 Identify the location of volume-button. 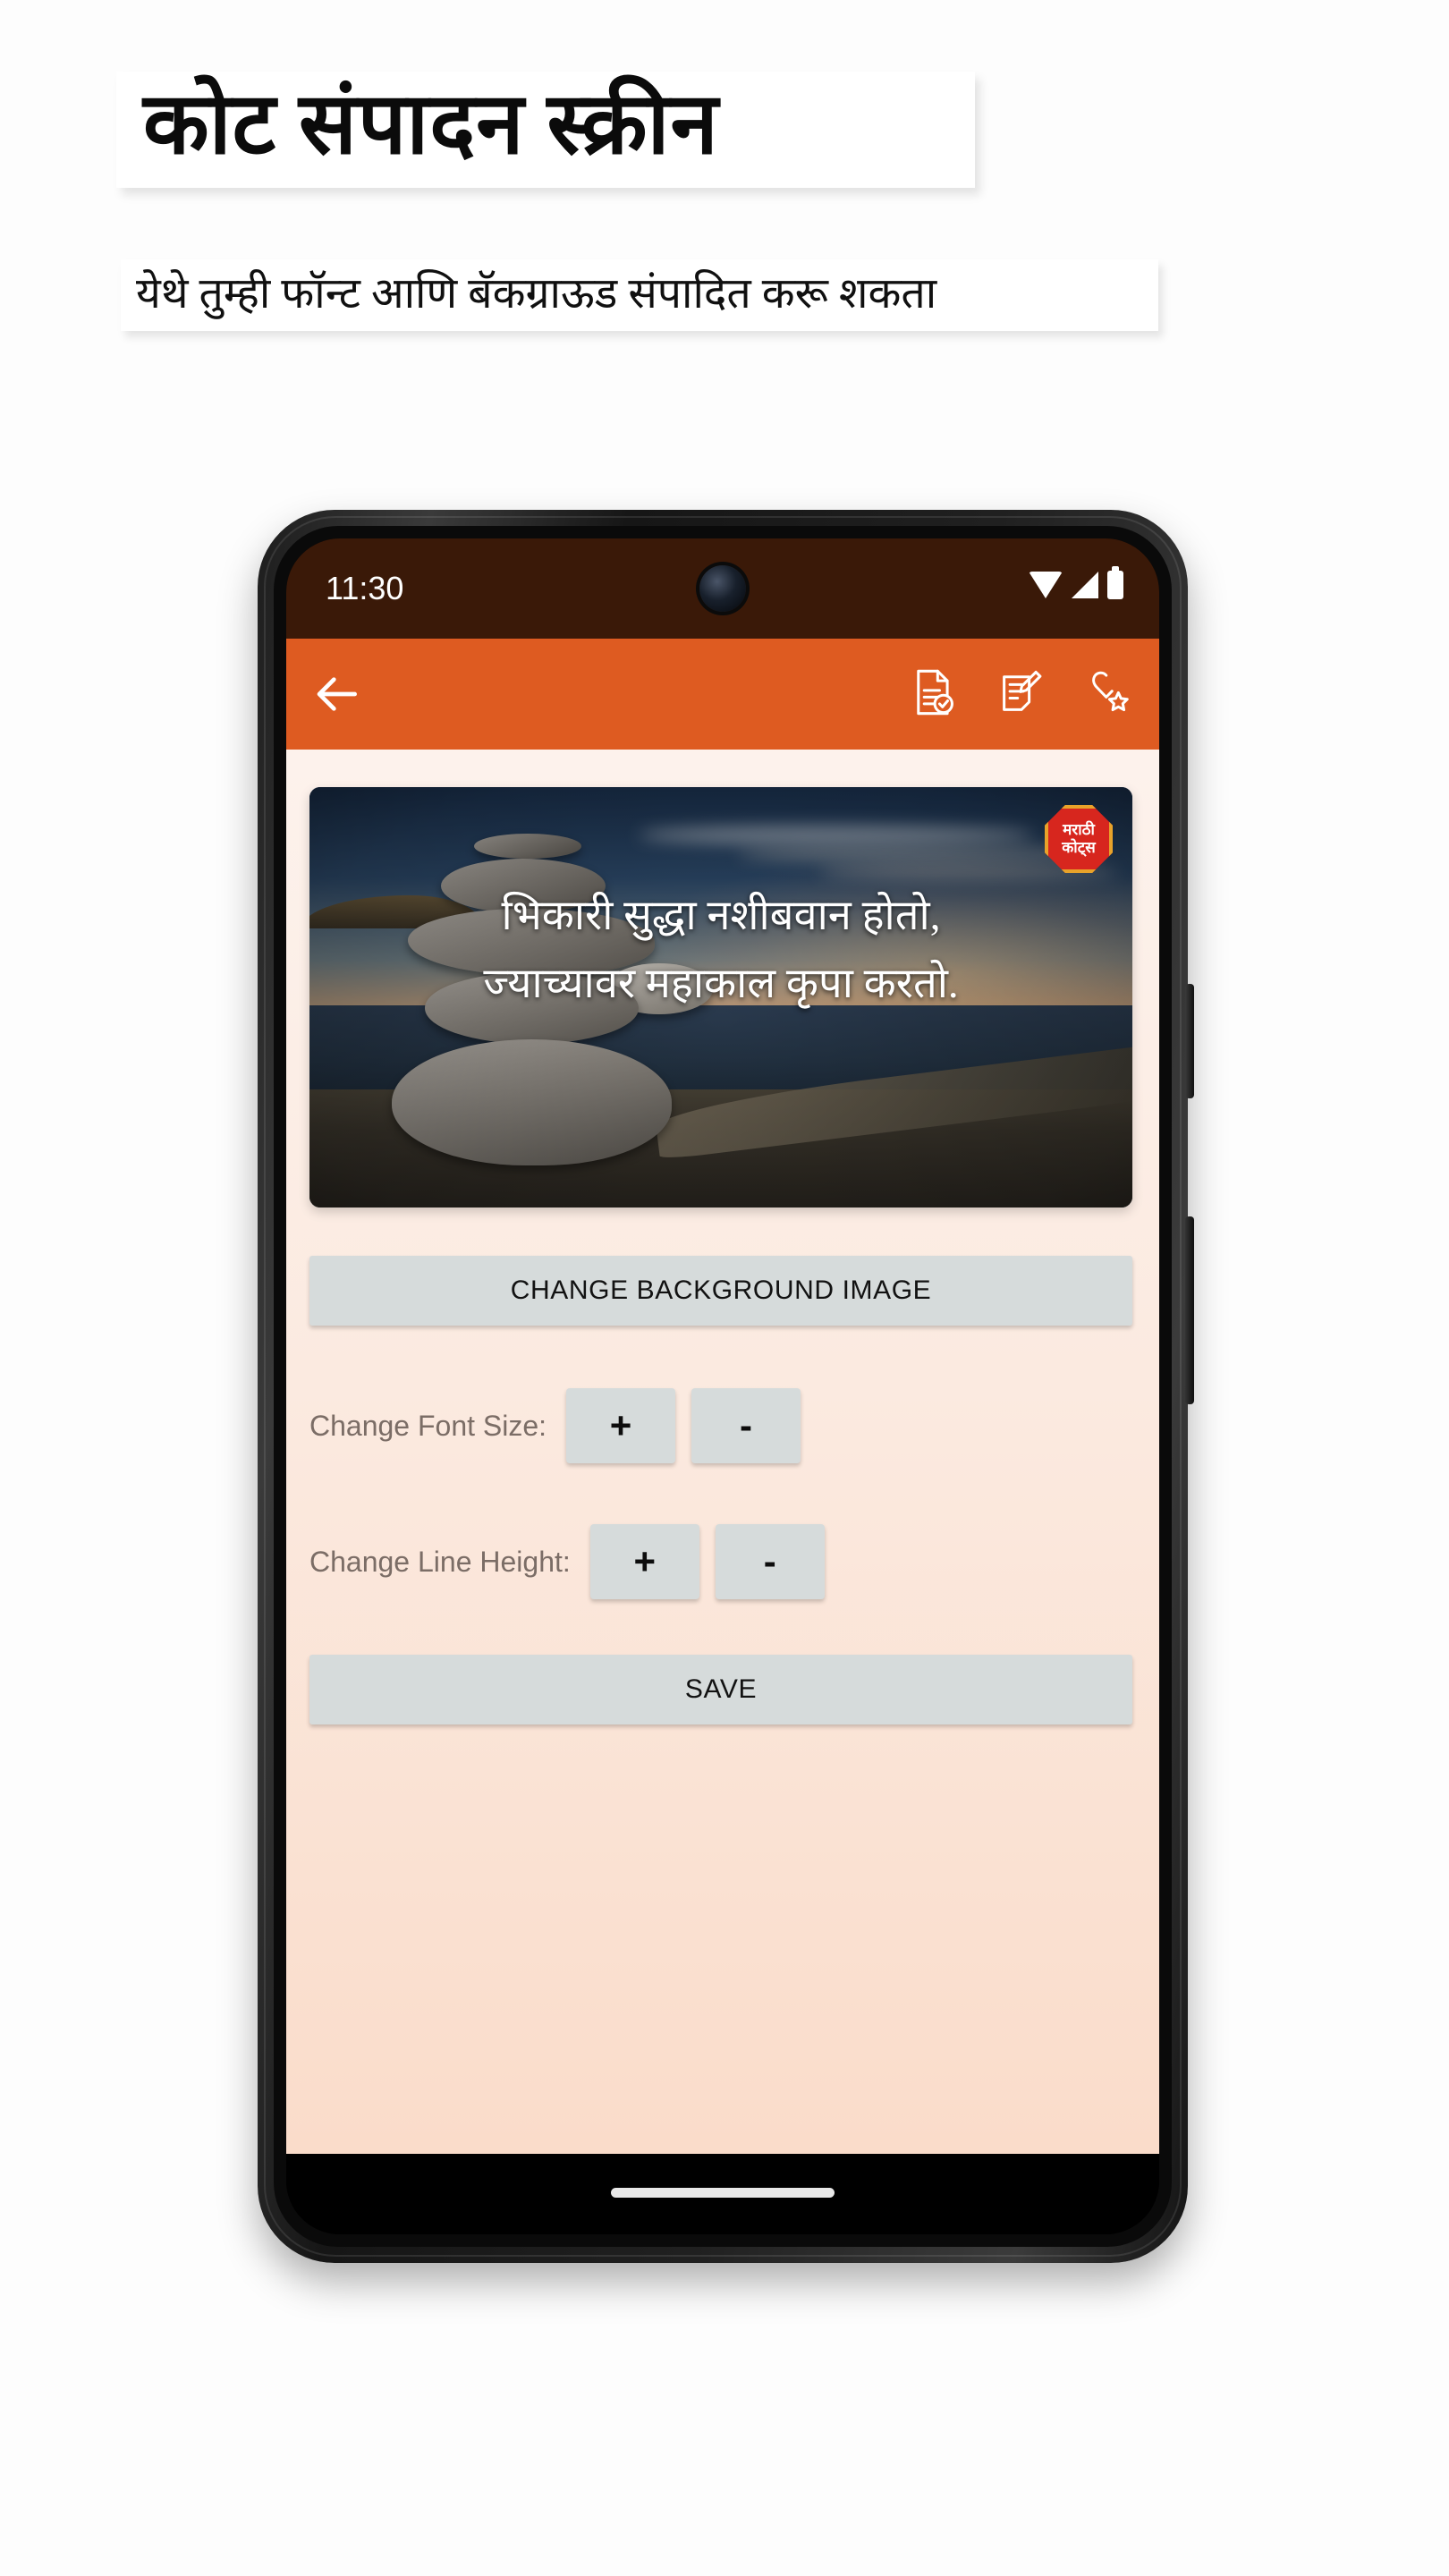
(1189, 1310).